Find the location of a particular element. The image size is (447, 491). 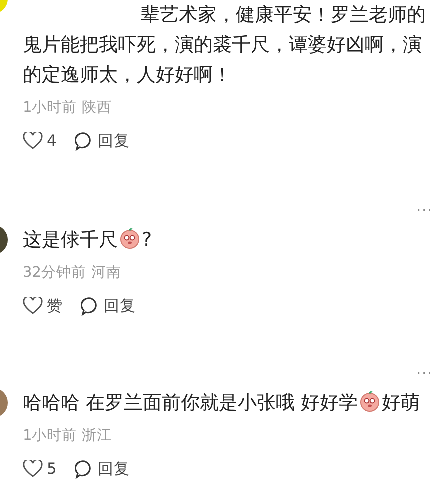

like-button: 4 is located at coordinates (40, 141).